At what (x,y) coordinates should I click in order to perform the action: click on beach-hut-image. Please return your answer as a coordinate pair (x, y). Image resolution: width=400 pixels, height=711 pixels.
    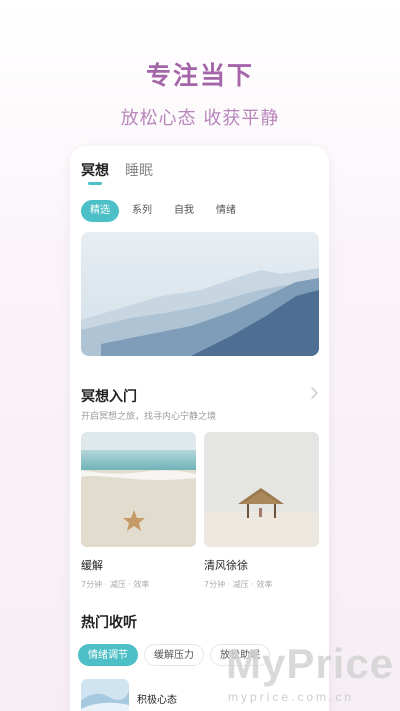
    Looking at the image, I should click on (261, 489).